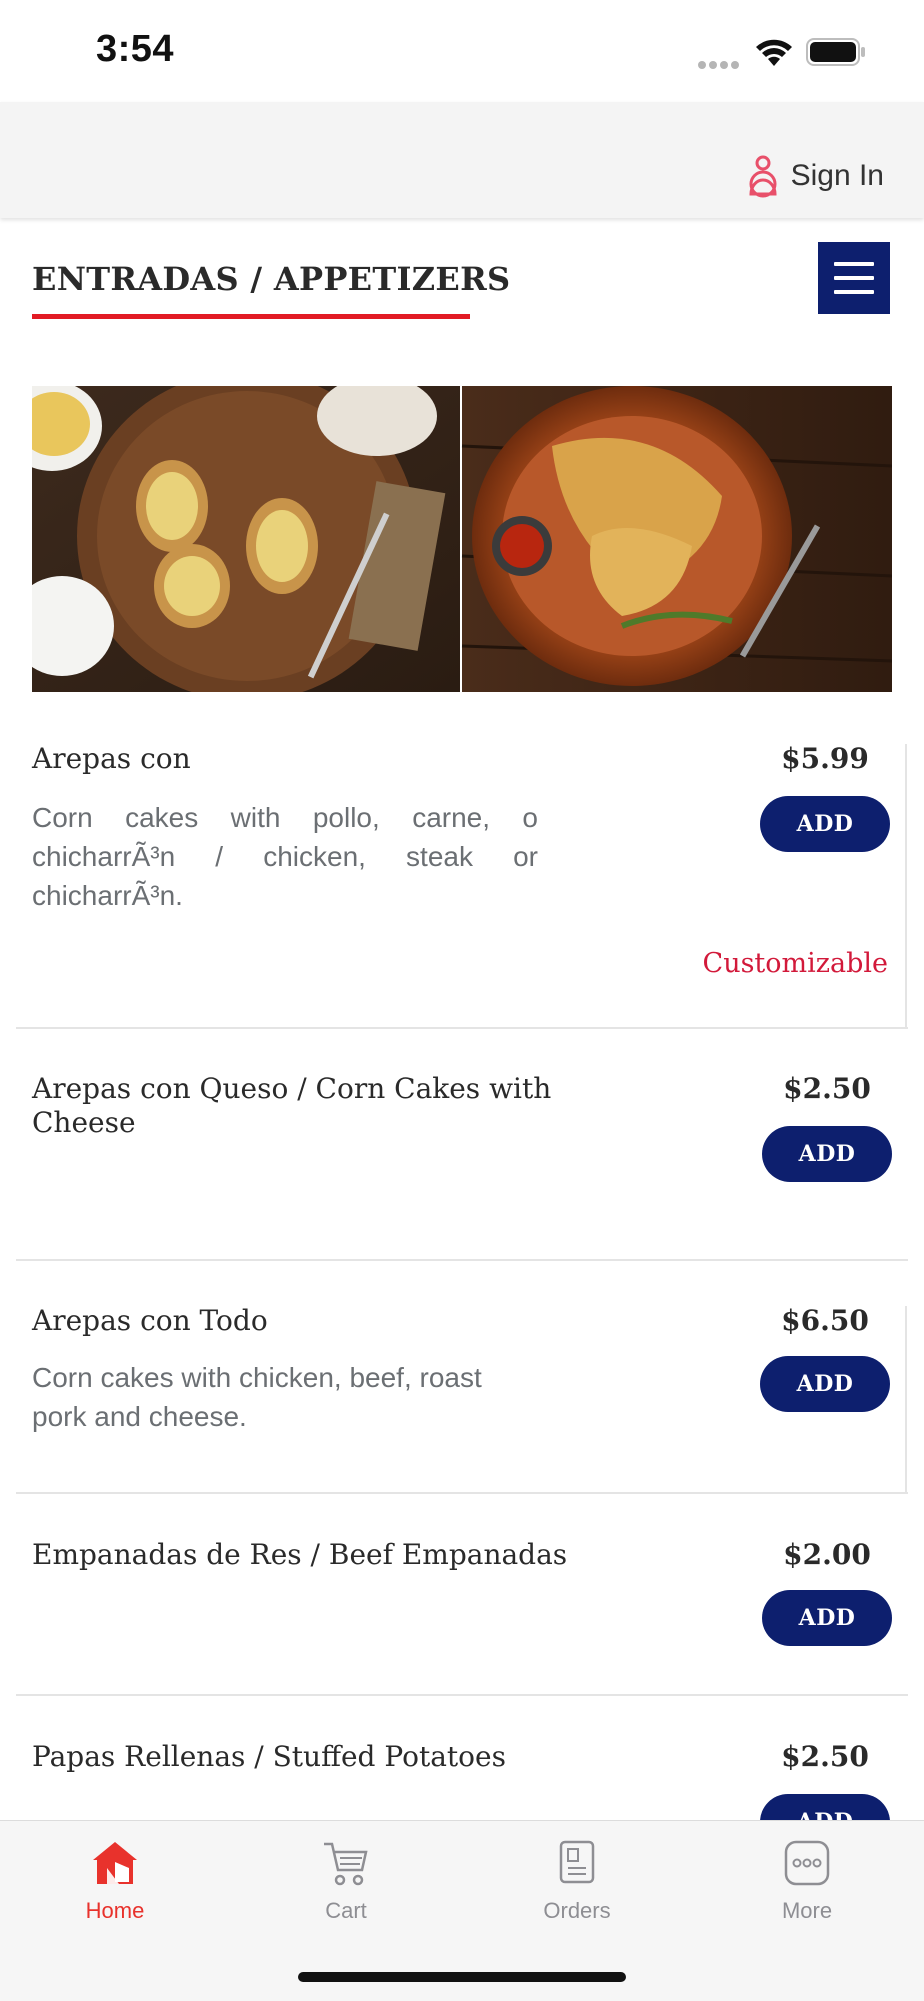 This screenshot has height=2001, width=924. Describe the element at coordinates (763, 176) in the screenshot. I see `user-icon` at that location.